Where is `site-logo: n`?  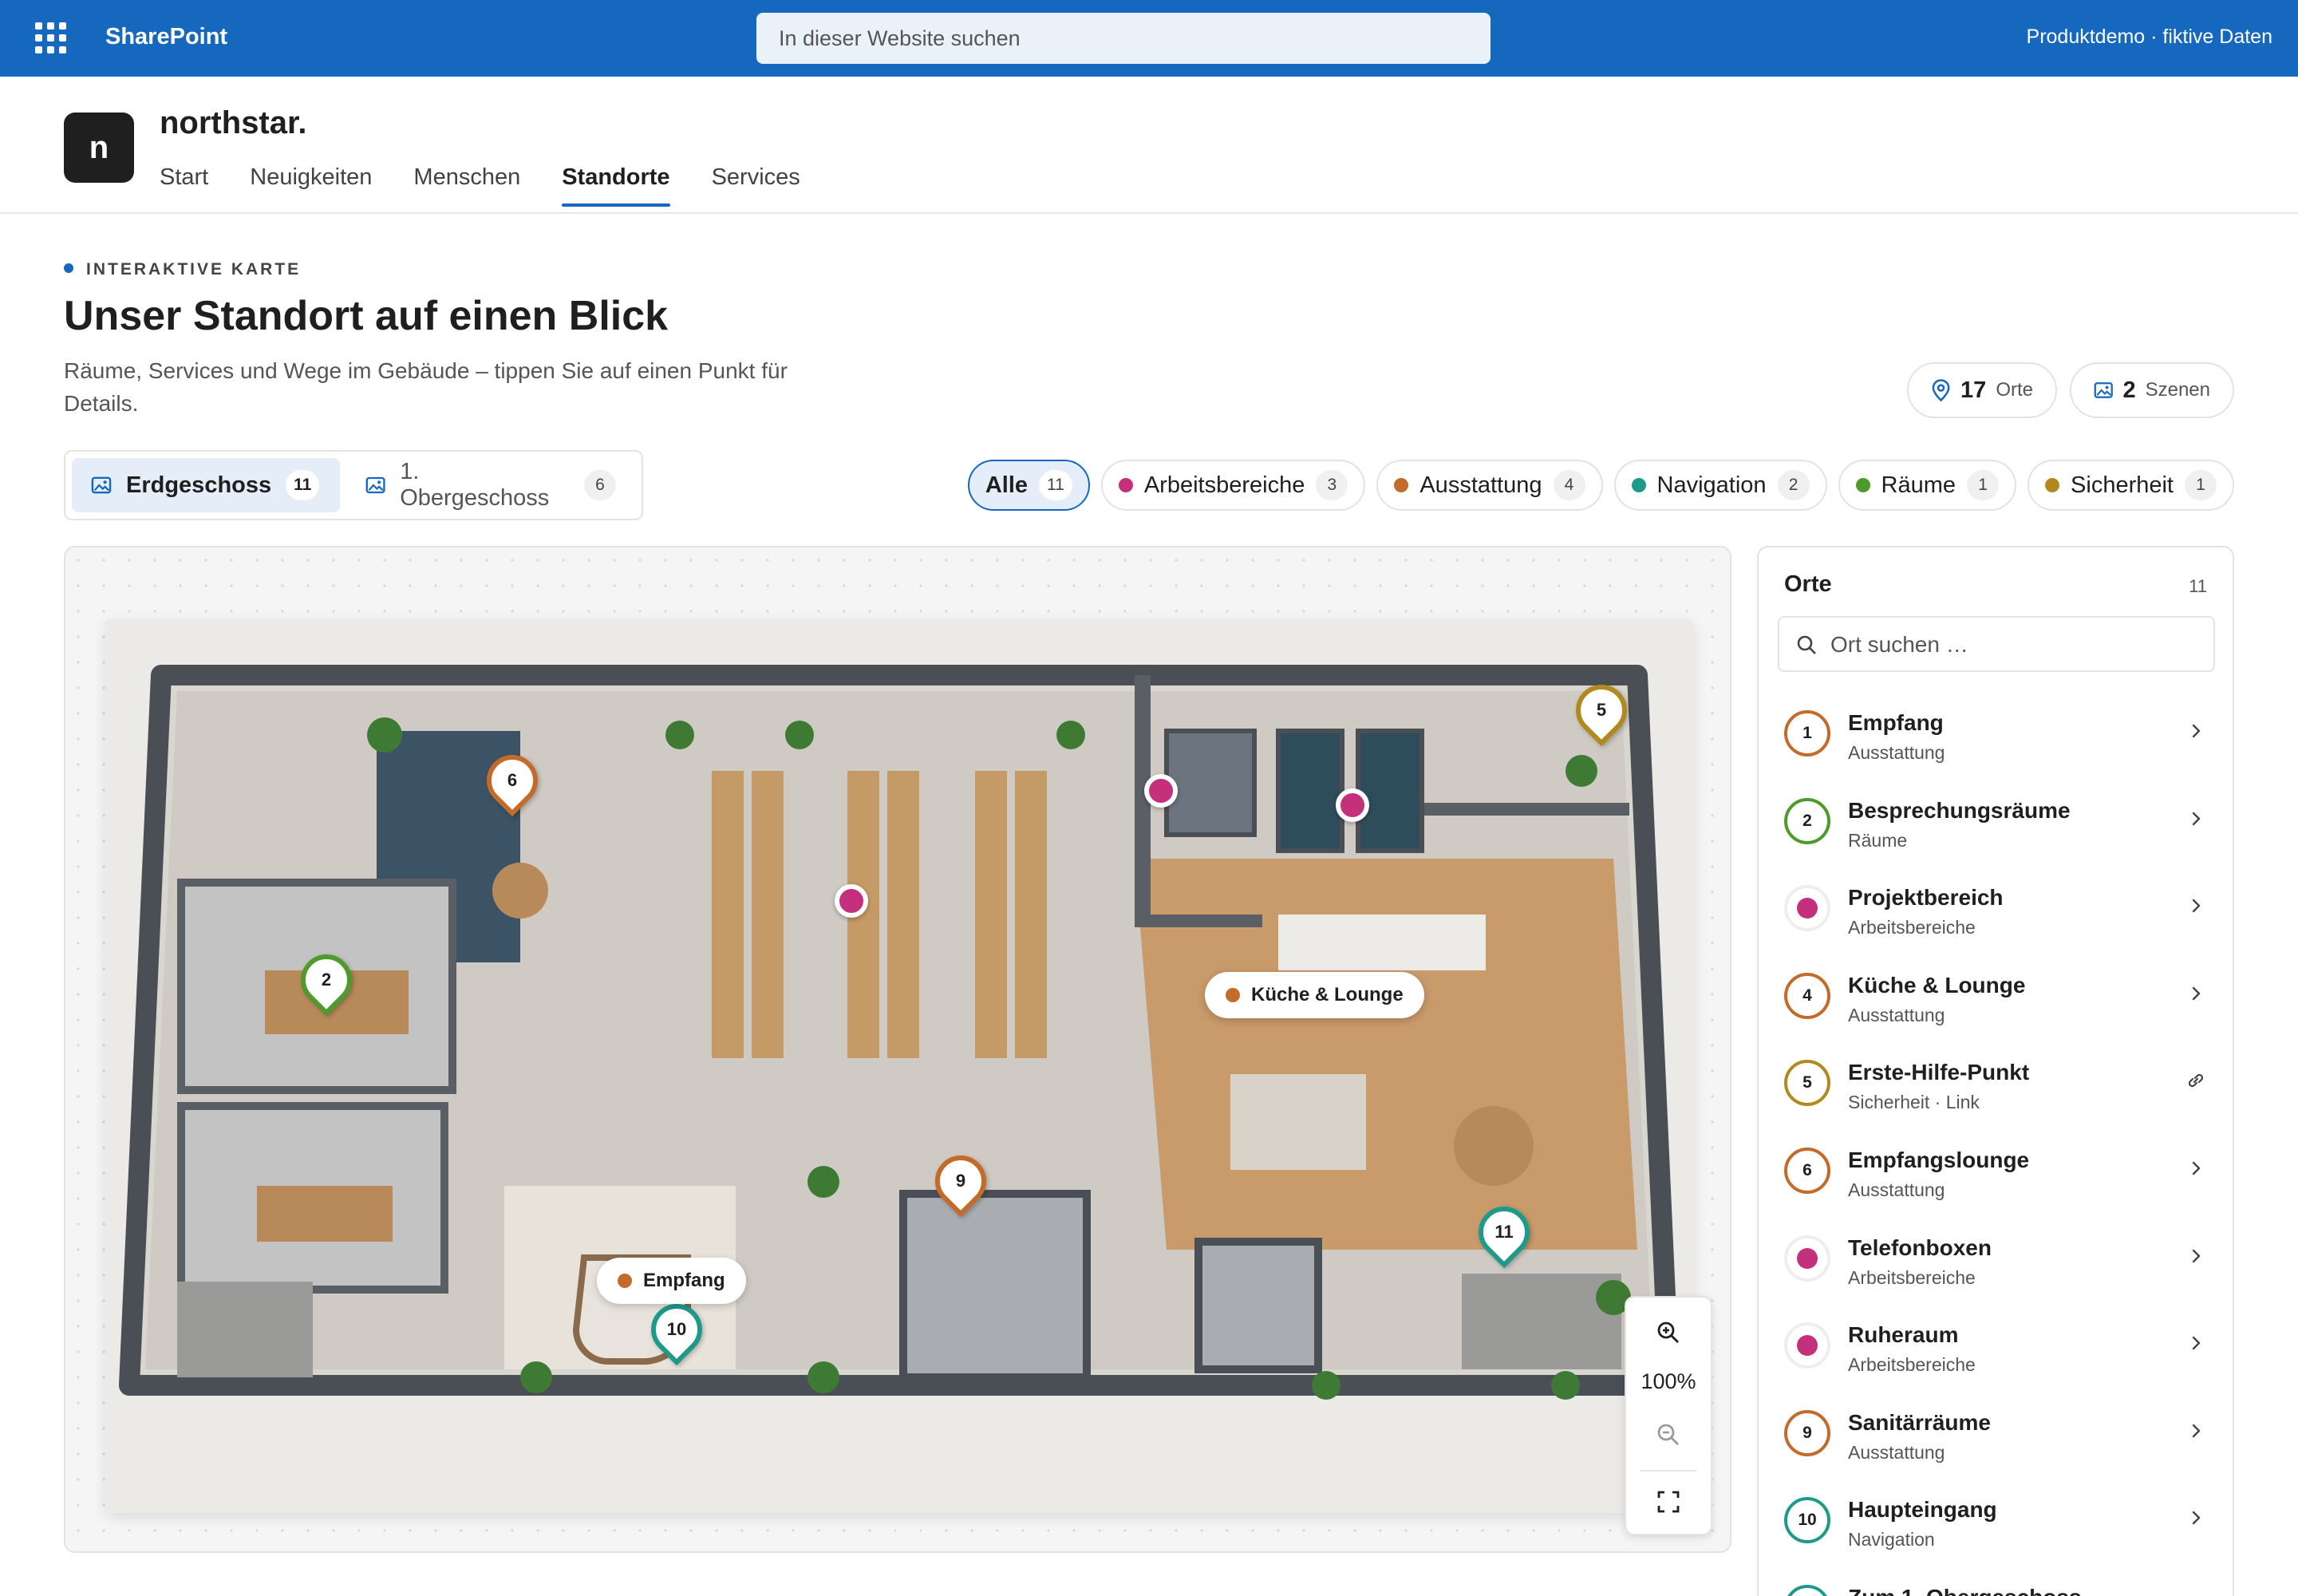 site-logo: n is located at coordinates (99, 148).